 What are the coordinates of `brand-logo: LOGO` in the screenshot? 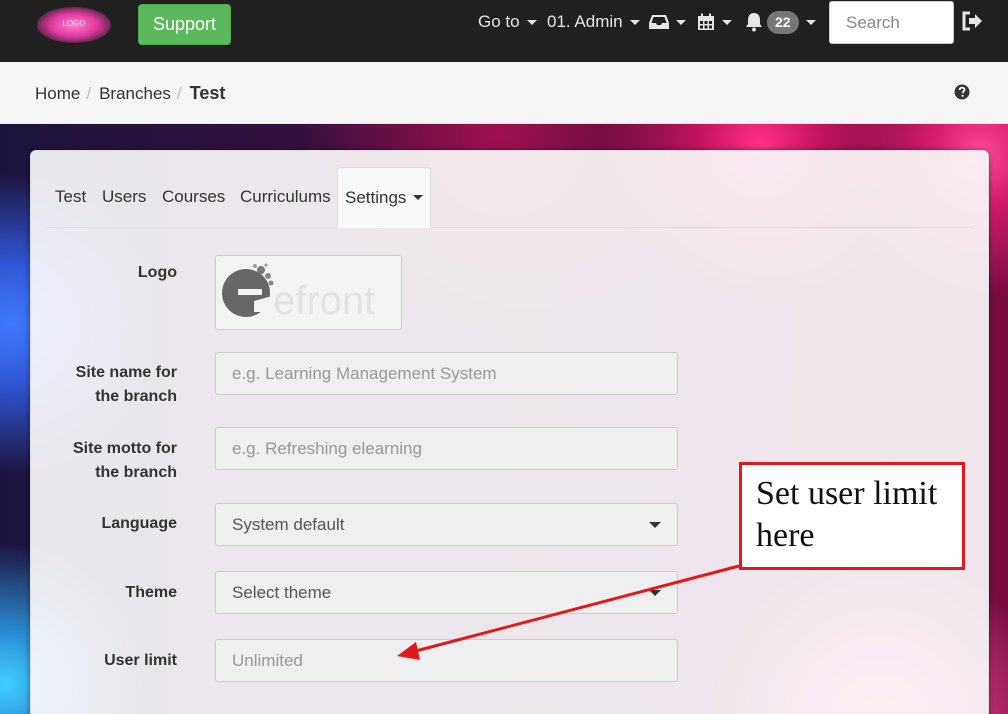 It's located at (74, 25).